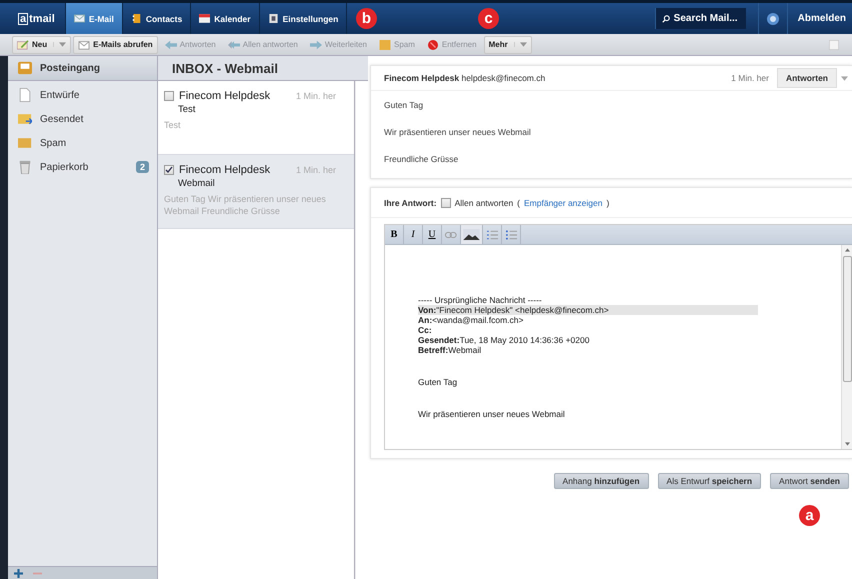  What do you see at coordinates (394, 234) in the screenshot?
I see `format-button: B` at bounding box center [394, 234].